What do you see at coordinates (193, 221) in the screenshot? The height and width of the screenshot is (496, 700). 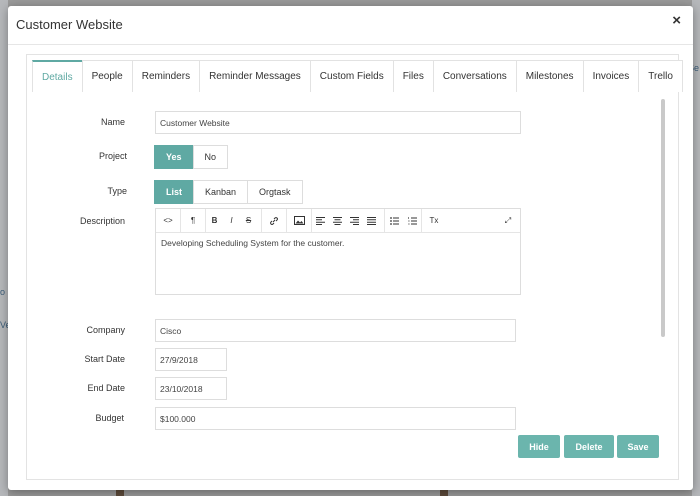 I see `paragraph-icon: ¶` at bounding box center [193, 221].